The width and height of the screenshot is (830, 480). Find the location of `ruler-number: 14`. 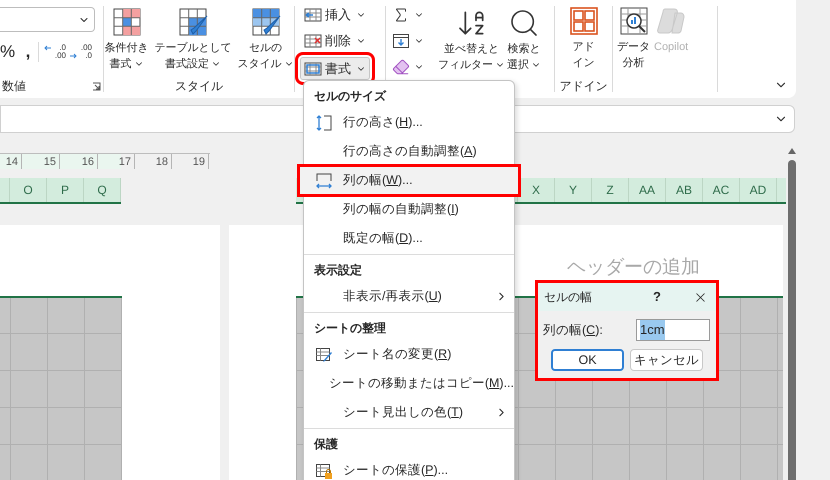

ruler-number: 14 is located at coordinates (12, 162).